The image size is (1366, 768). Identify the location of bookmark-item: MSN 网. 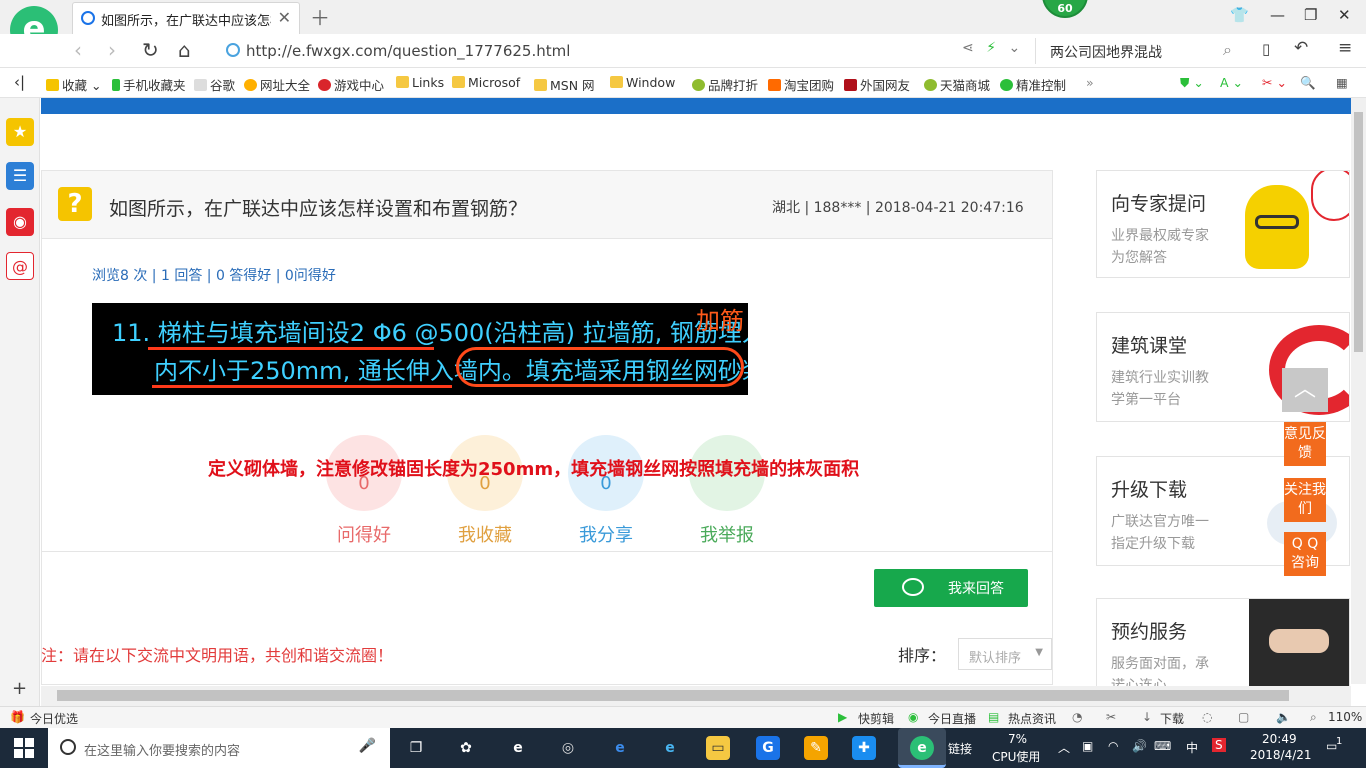
(564, 84).